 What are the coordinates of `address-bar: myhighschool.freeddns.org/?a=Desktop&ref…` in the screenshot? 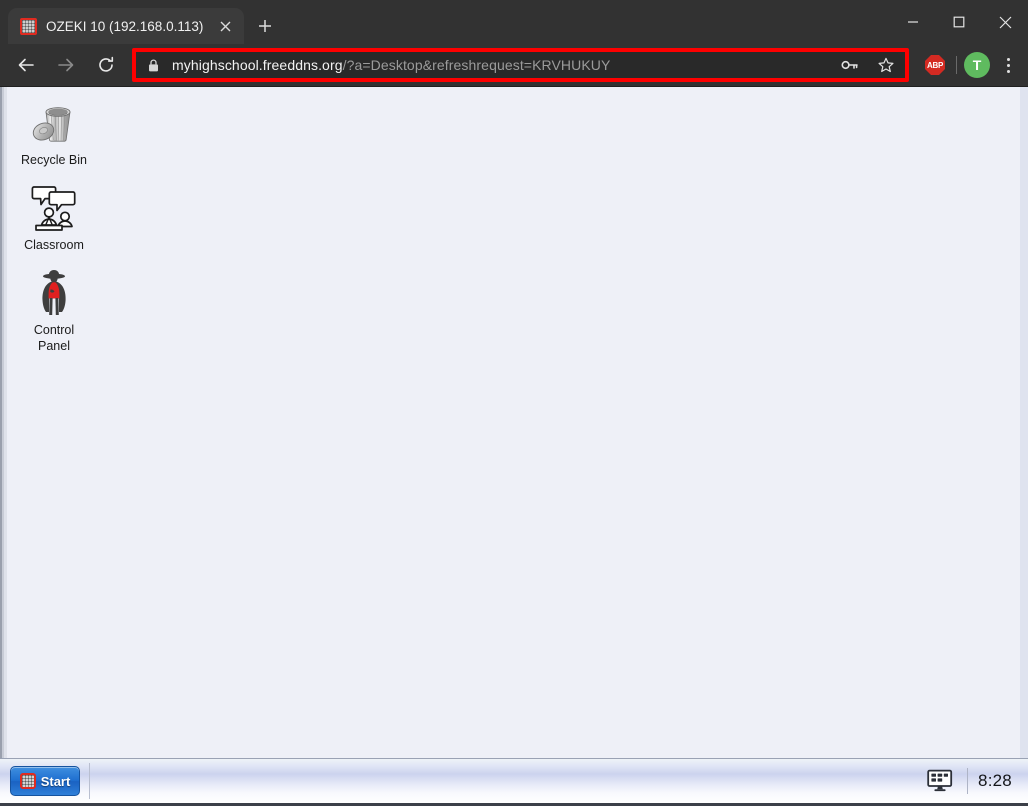 It's located at (520, 65).